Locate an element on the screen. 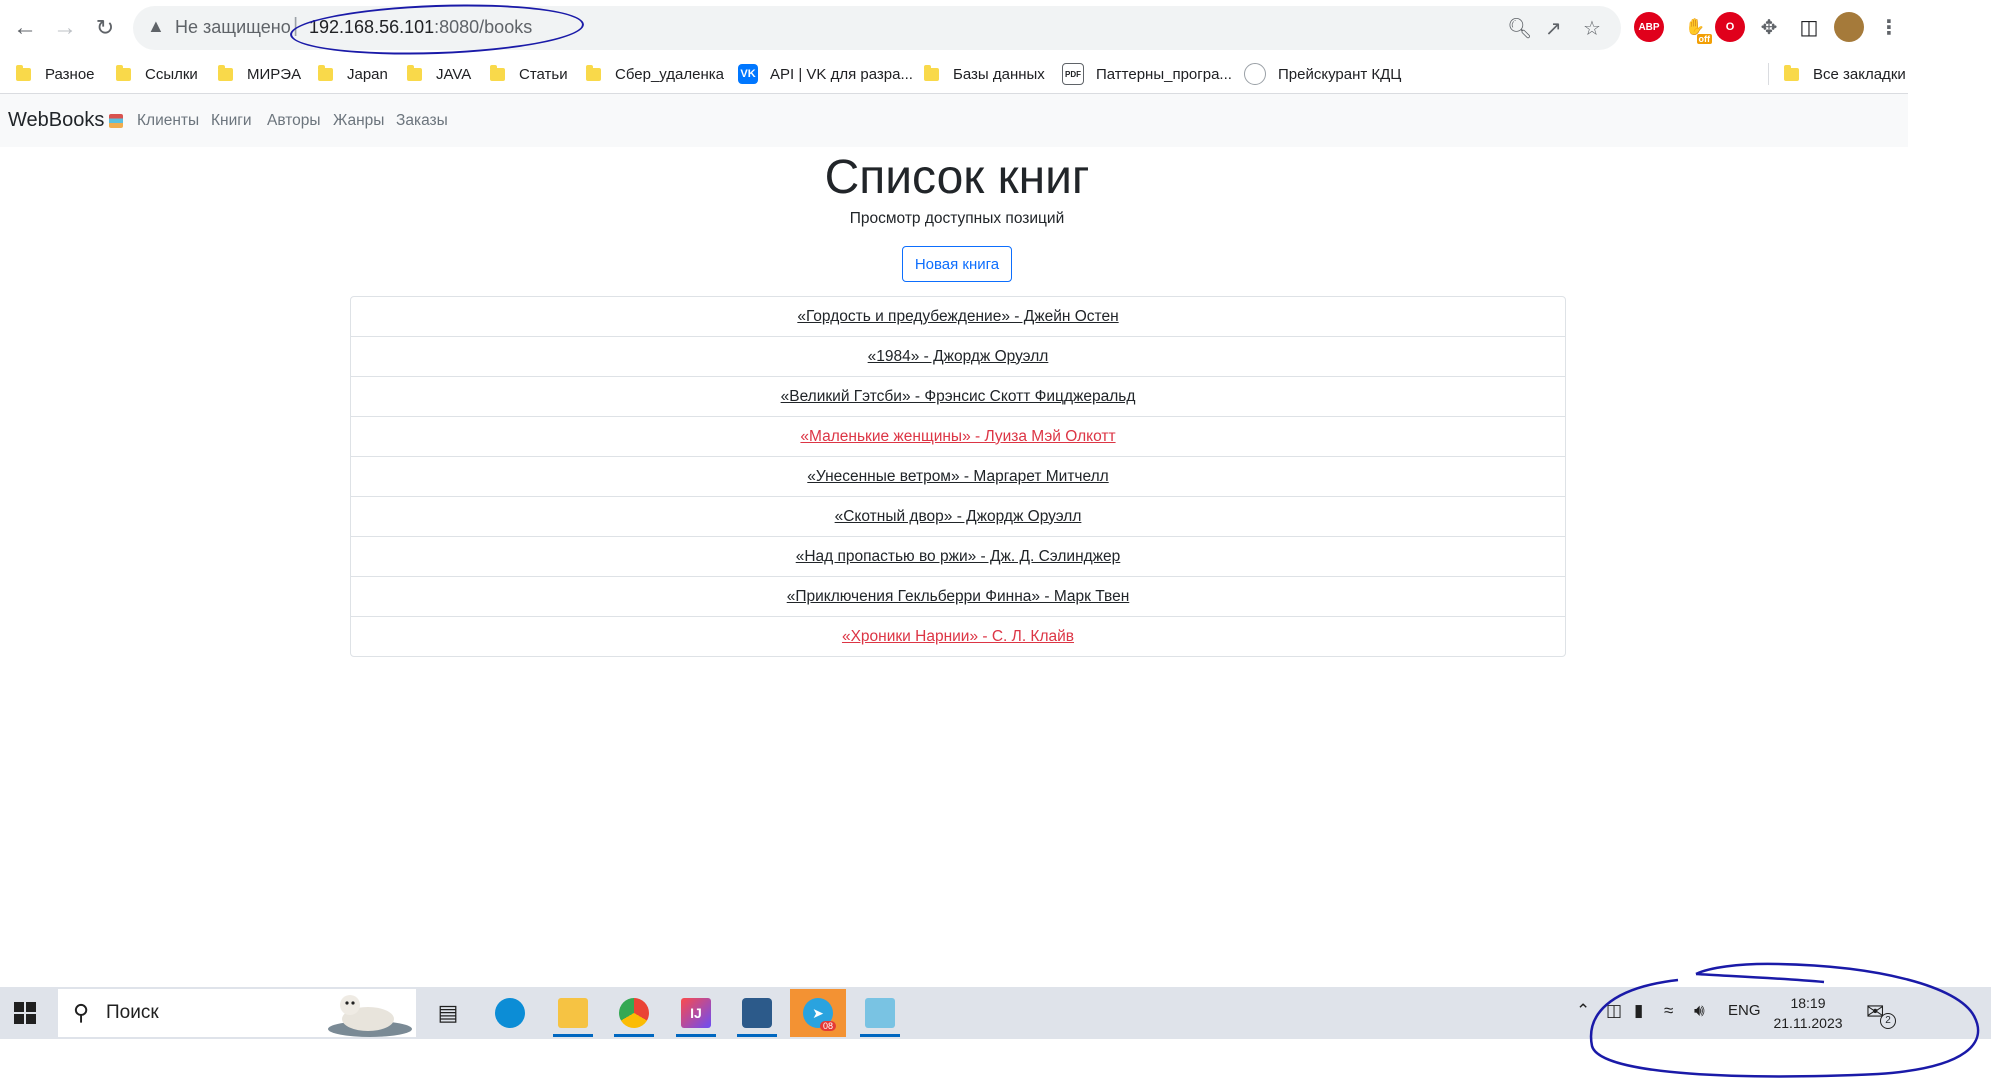 The width and height of the screenshot is (1991, 1084). bookmark-label: Сбер_удаленка is located at coordinates (669, 74).